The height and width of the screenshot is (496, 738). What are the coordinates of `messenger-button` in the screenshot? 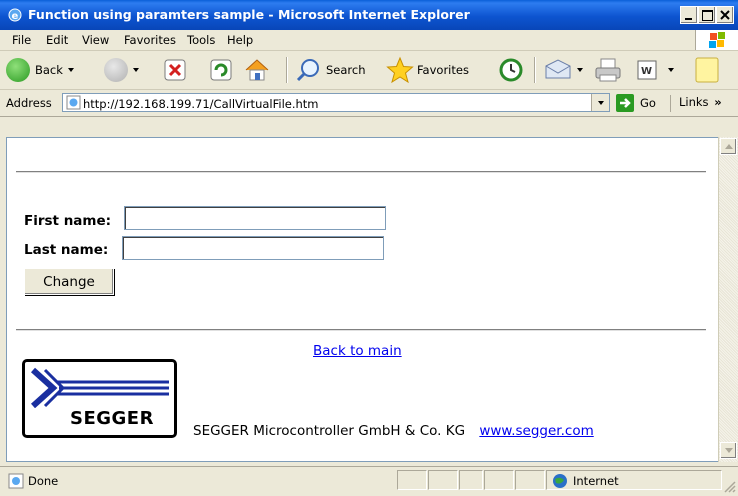 It's located at (707, 70).